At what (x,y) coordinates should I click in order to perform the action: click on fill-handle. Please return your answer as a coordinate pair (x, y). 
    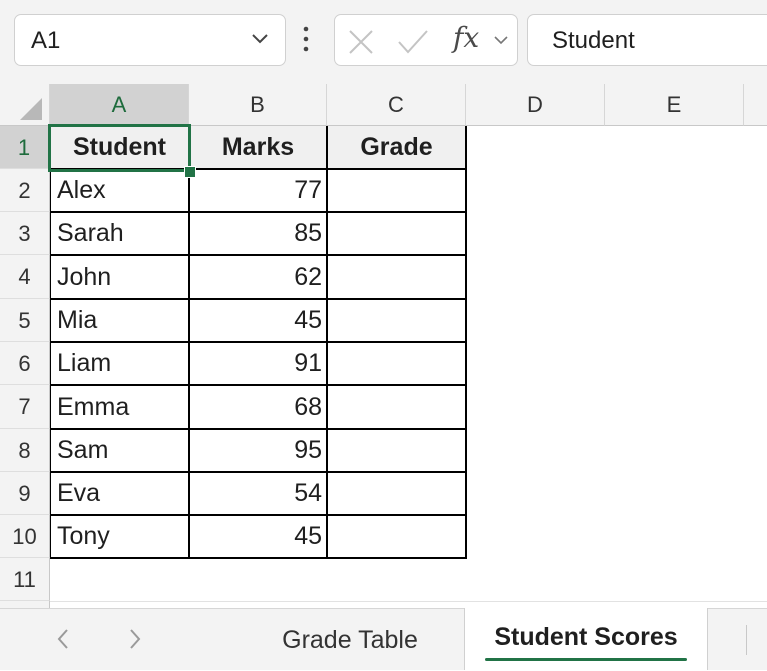
    Looking at the image, I should click on (190, 172).